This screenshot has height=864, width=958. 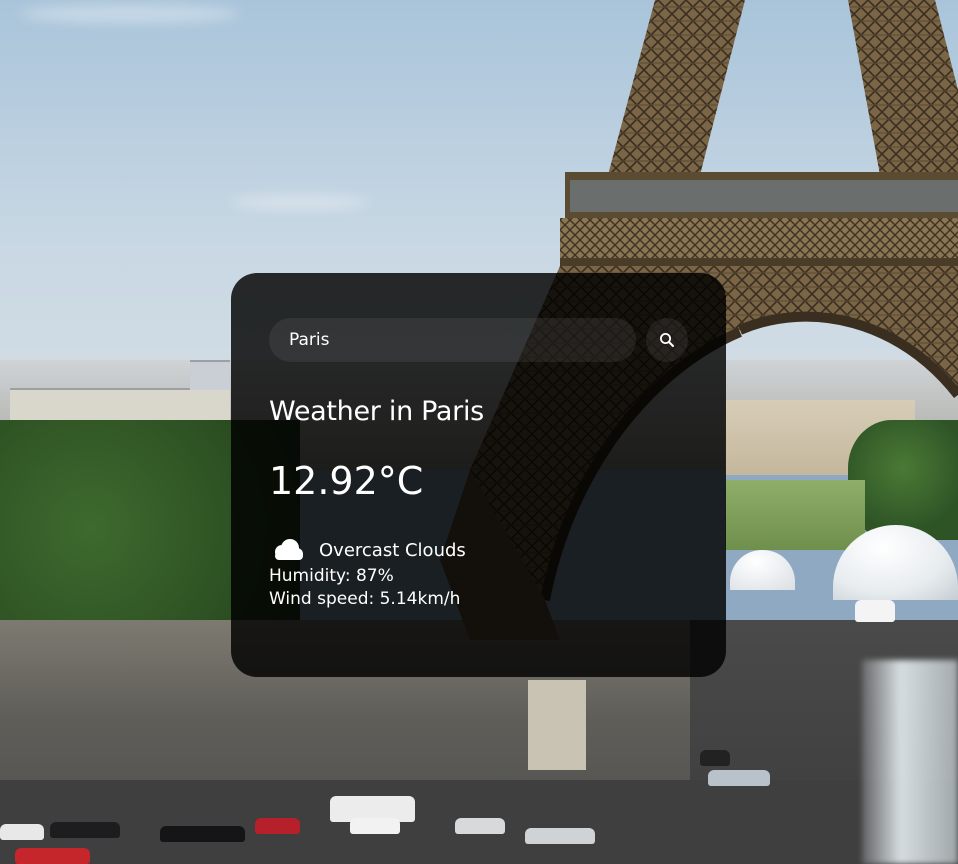 What do you see at coordinates (365, 599) in the screenshot?
I see `wind-speed-text: Wind speed: 5.14km/h` at bounding box center [365, 599].